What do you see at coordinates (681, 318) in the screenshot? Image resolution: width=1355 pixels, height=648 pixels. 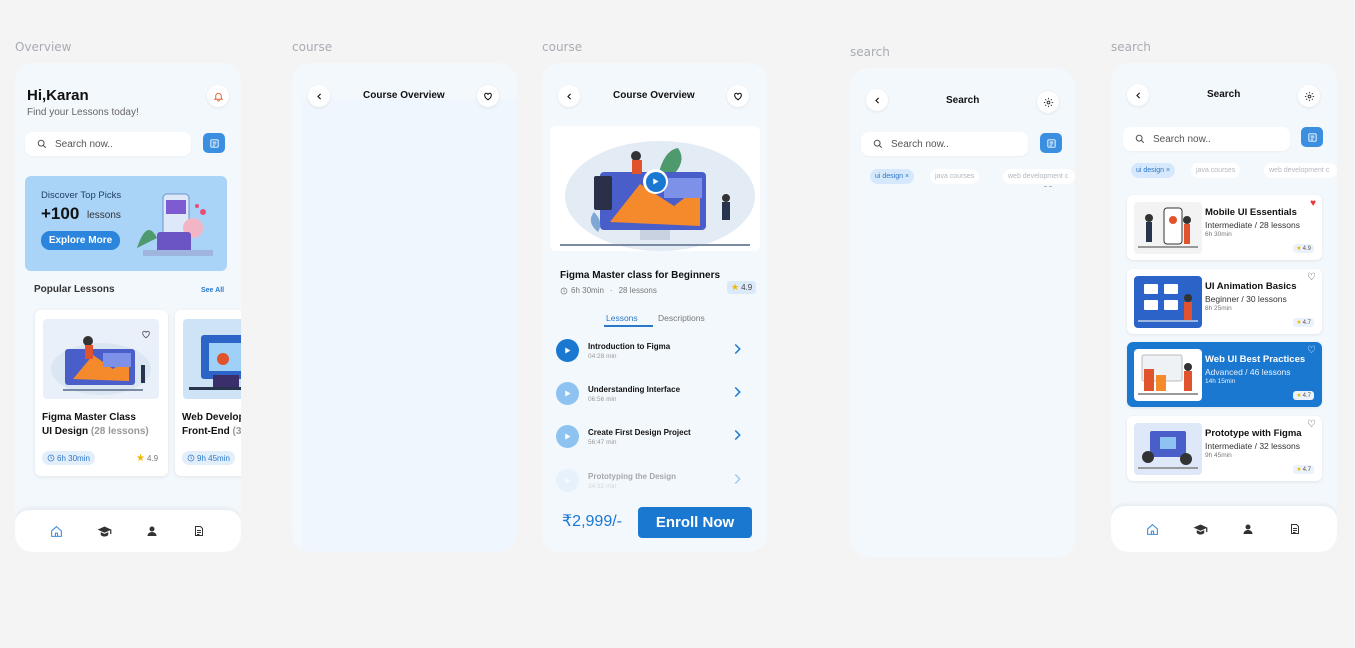 I see `tab-descriptions: Descriptions` at bounding box center [681, 318].